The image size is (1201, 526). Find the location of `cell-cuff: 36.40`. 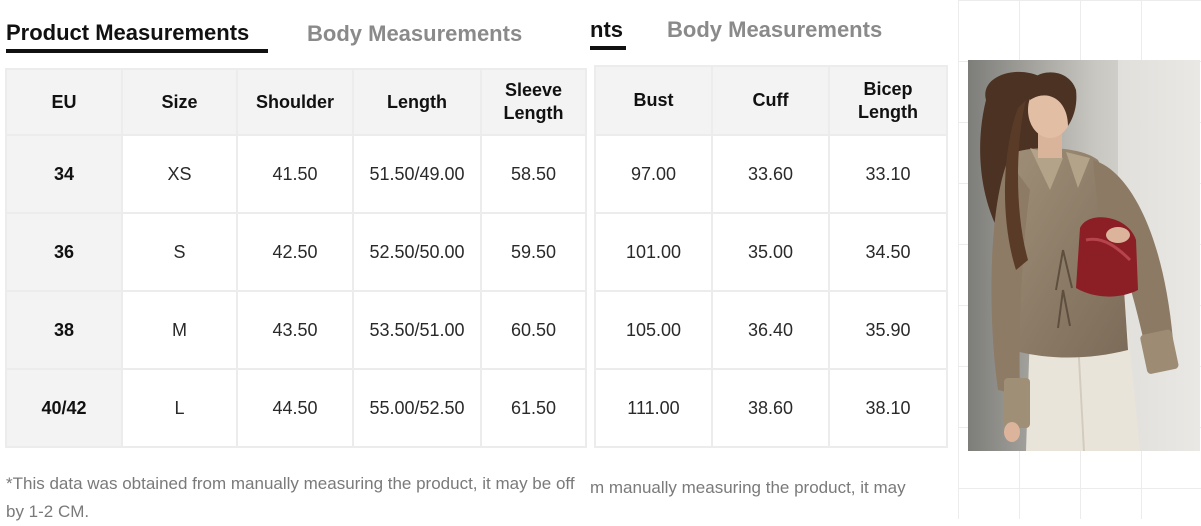

cell-cuff: 36.40 is located at coordinates (770, 330).